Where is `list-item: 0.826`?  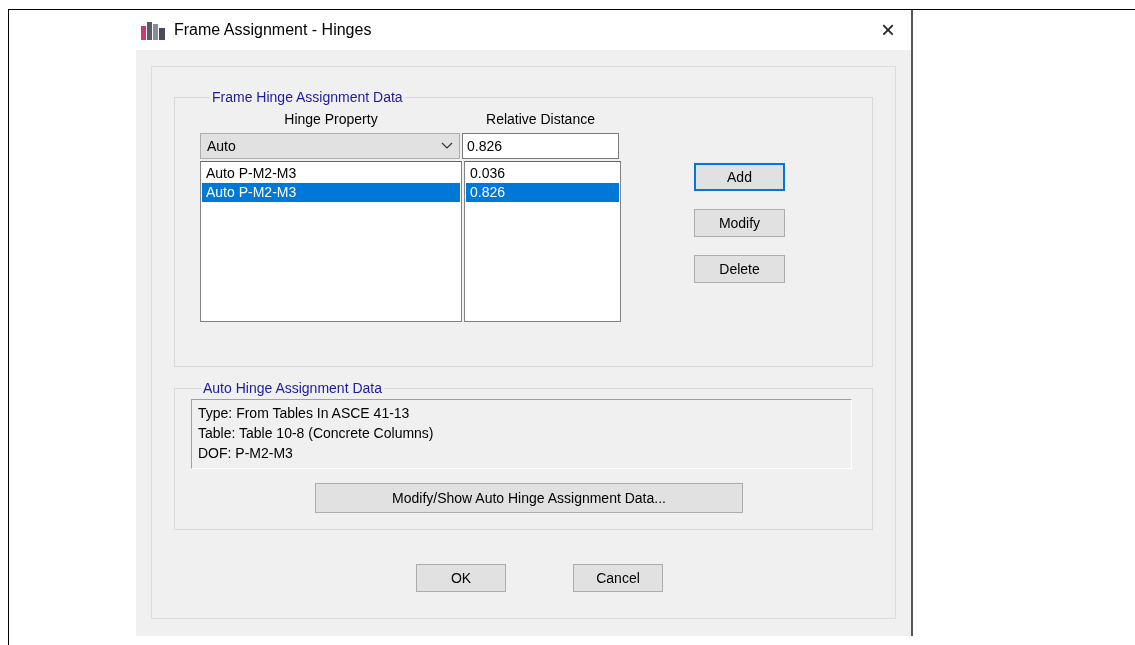
list-item: 0.826 is located at coordinates (542, 192).